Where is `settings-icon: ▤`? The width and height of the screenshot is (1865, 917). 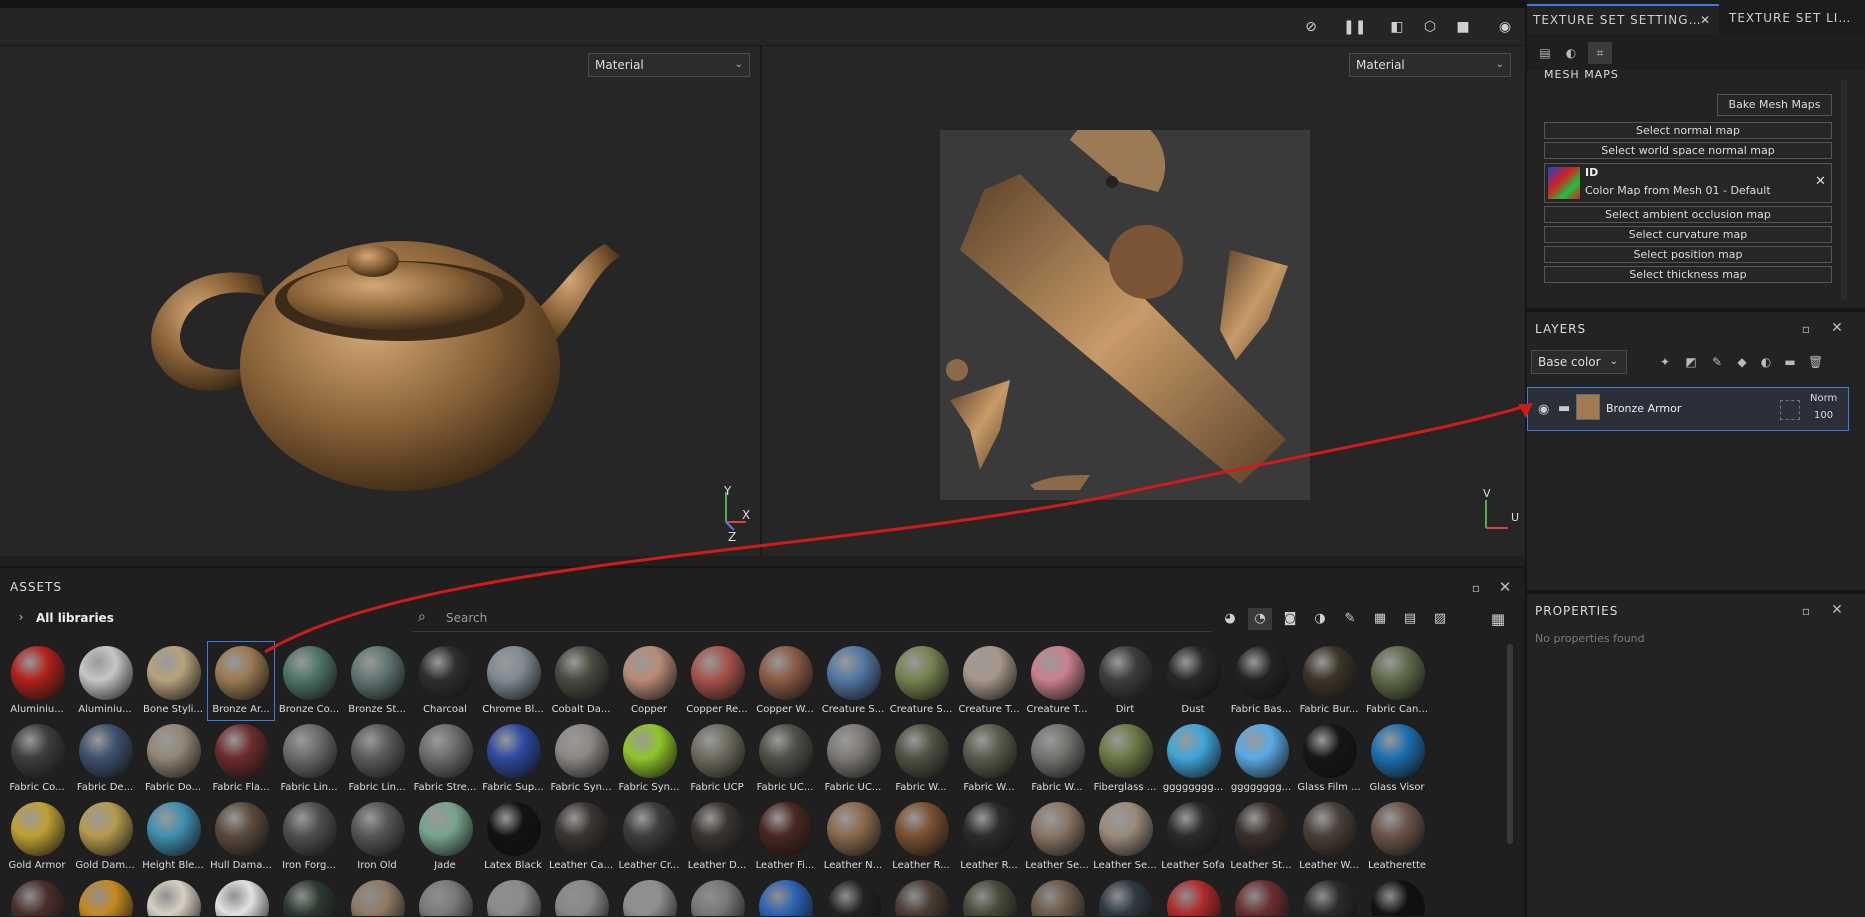
settings-icon: ▤ is located at coordinates (1545, 53).